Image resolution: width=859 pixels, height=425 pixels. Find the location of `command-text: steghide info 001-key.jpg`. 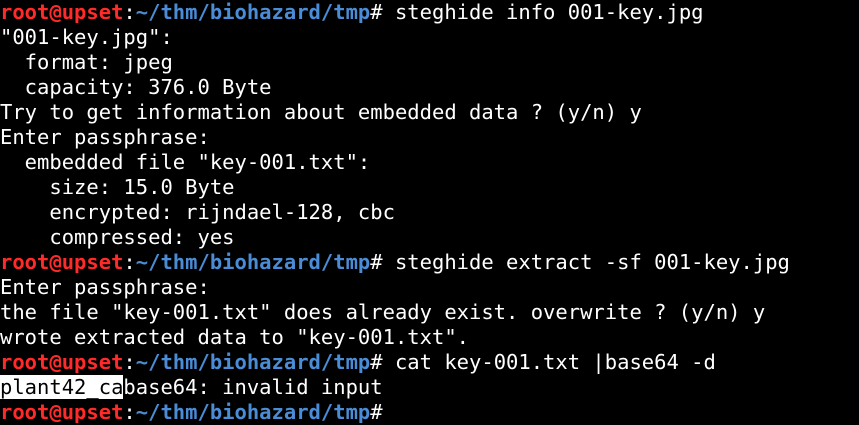

command-text: steghide info 001-key.jpg is located at coordinates (543, 12).